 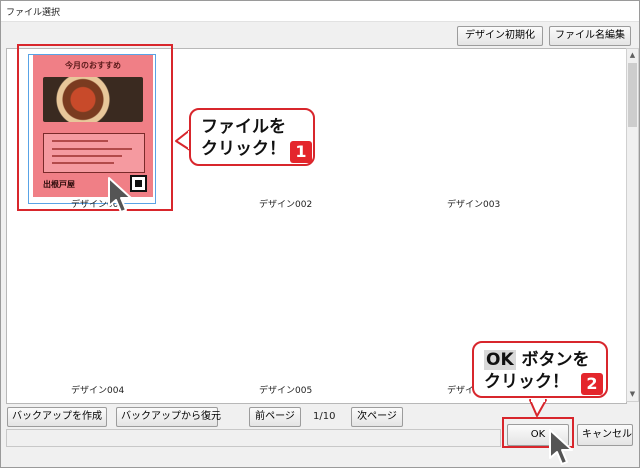 What do you see at coordinates (605, 435) in the screenshot?
I see `cancel-button: キャンセル` at bounding box center [605, 435].